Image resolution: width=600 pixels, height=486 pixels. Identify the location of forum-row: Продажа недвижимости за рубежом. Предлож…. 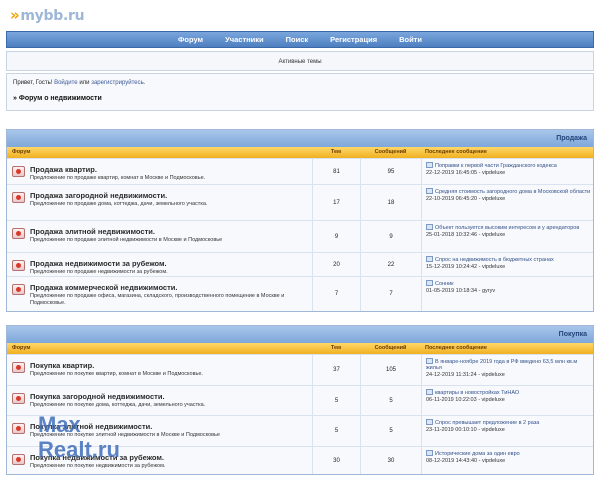
(300, 264).